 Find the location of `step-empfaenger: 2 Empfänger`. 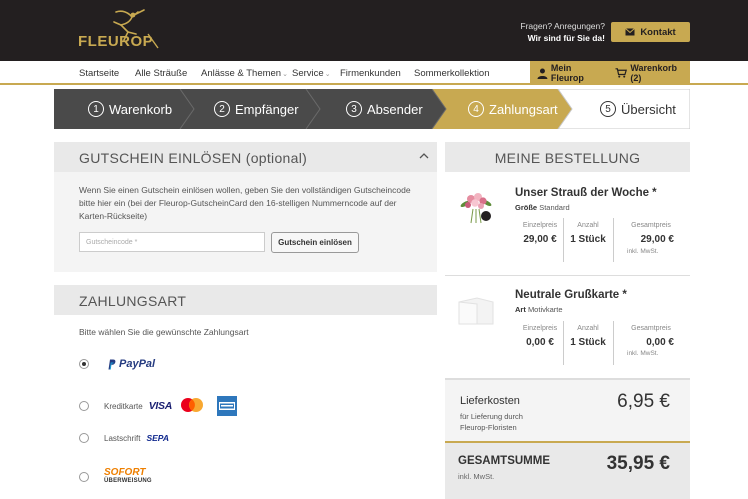

step-empfaenger: 2 Empfänger is located at coordinates (256, 109).